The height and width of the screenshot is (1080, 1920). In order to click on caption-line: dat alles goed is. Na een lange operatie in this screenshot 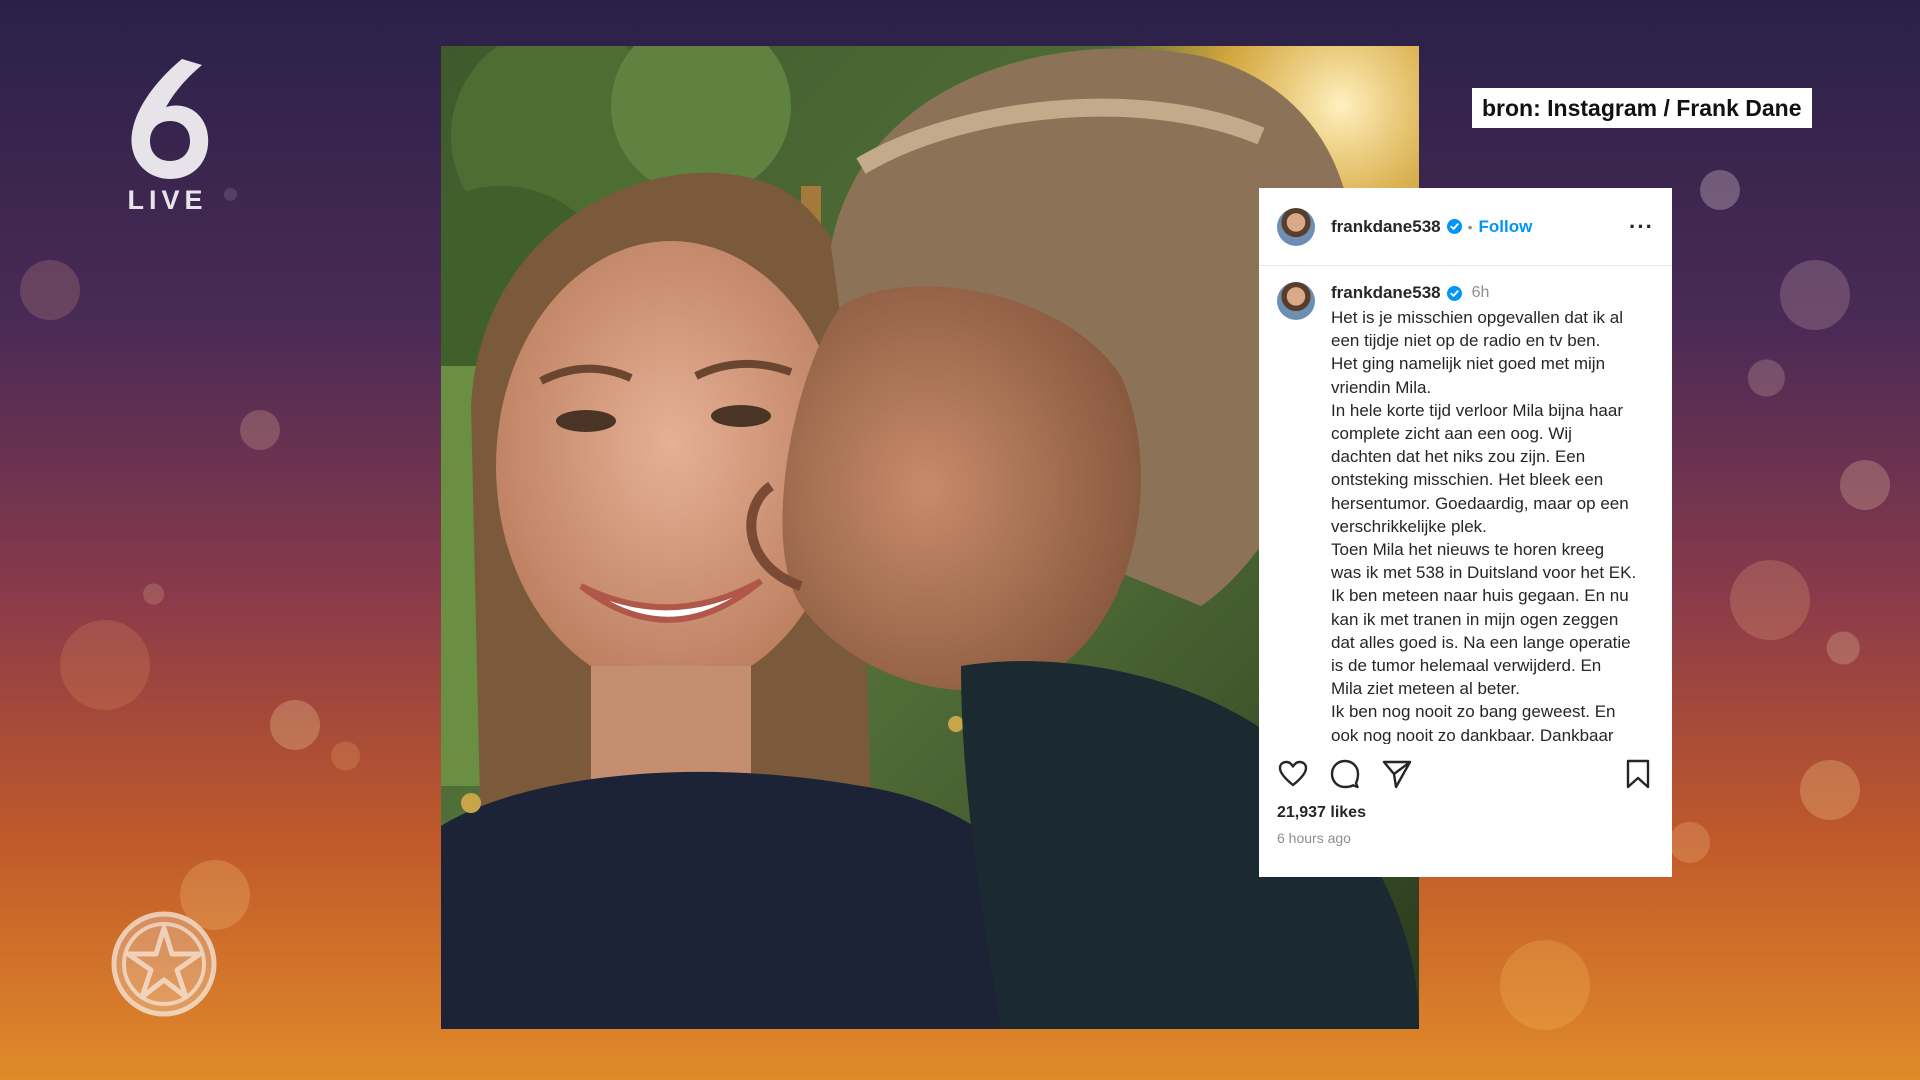, I will do `click(1481, 642)`.